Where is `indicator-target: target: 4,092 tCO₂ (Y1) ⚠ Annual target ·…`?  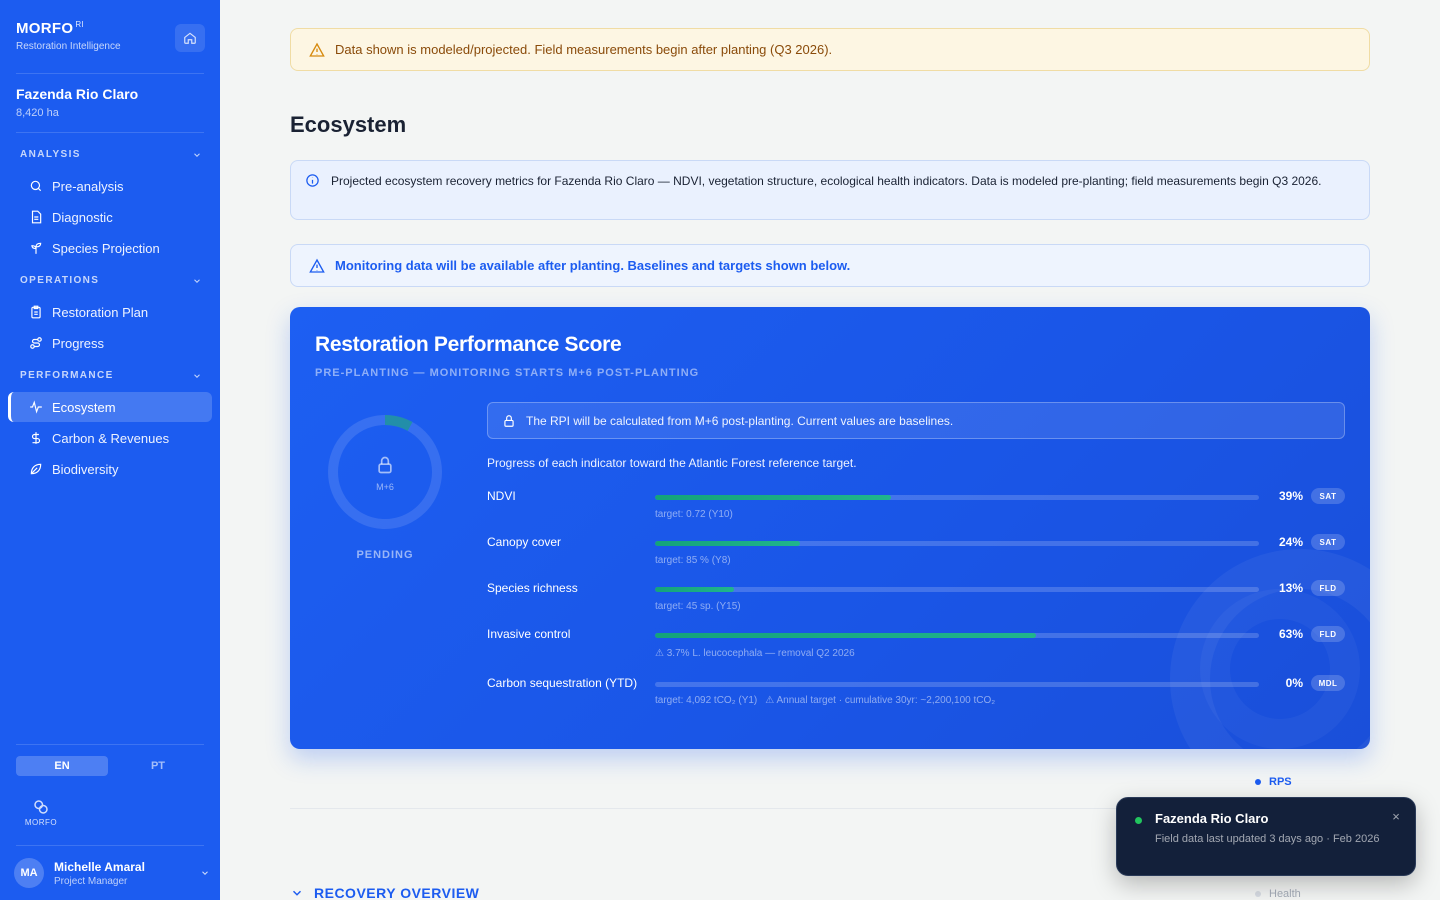 indicator-target: target: 4,092 tCO₂ (Y1) ⚠ Annual target ·… is located at coordinates (825, 700).